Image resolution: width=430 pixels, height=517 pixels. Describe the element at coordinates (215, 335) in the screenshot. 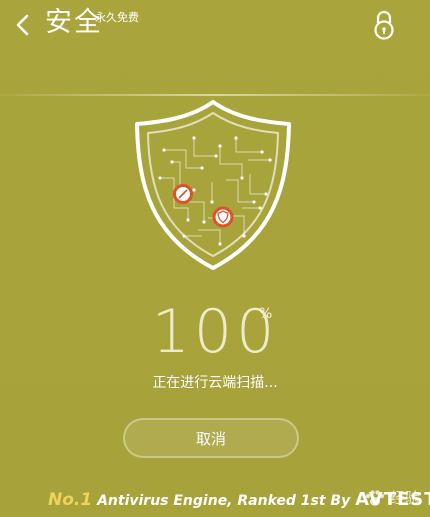

I see `progress-readout: 100` at that location.